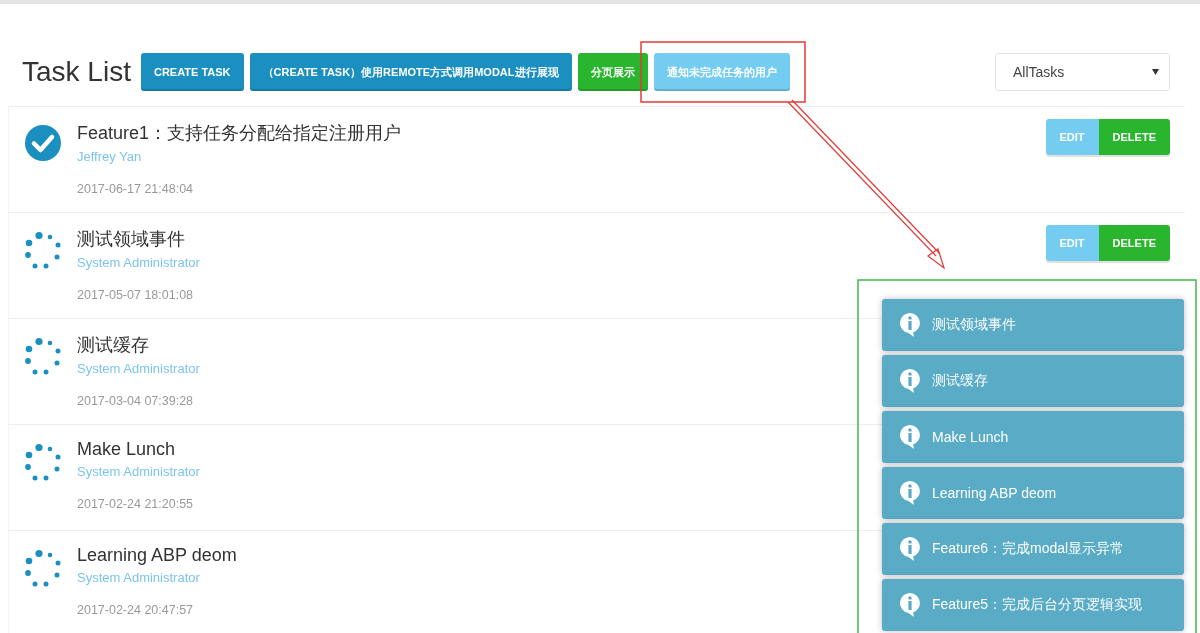 Image resolution: width=1200 pixels, height=633 pixels. What do you see at coordinates (1155, 72) in the screenshot?
I see `caret-icon` at bounding box center [1155, 72].